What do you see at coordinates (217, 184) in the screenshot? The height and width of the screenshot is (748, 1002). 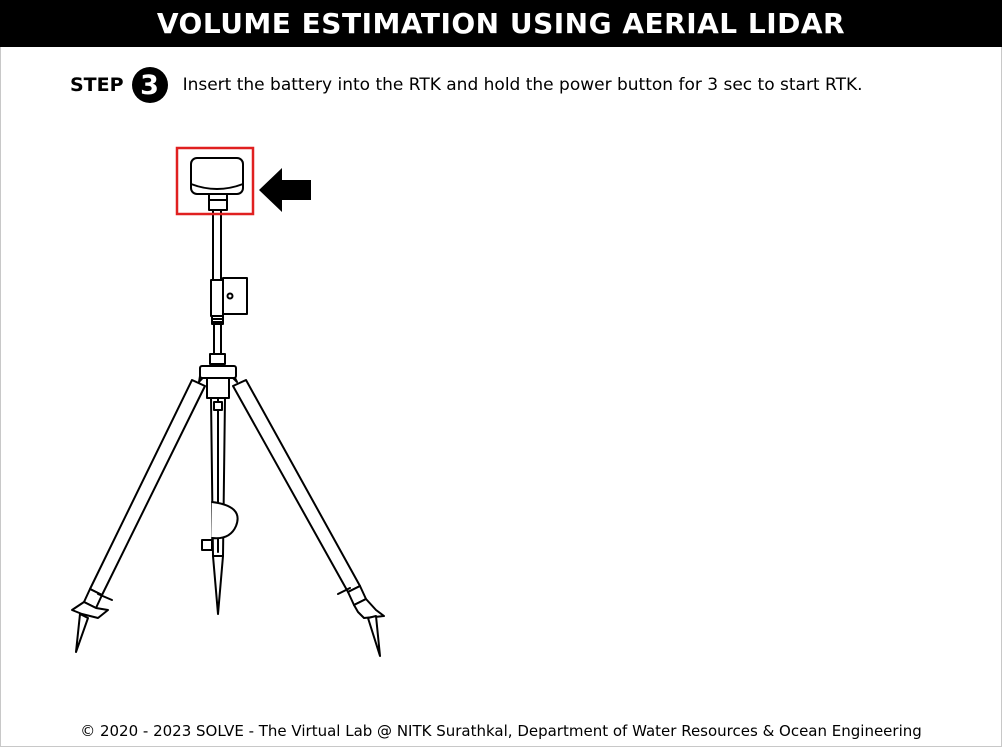 I see `rtk-receiver` at bounding box center [217, 184].